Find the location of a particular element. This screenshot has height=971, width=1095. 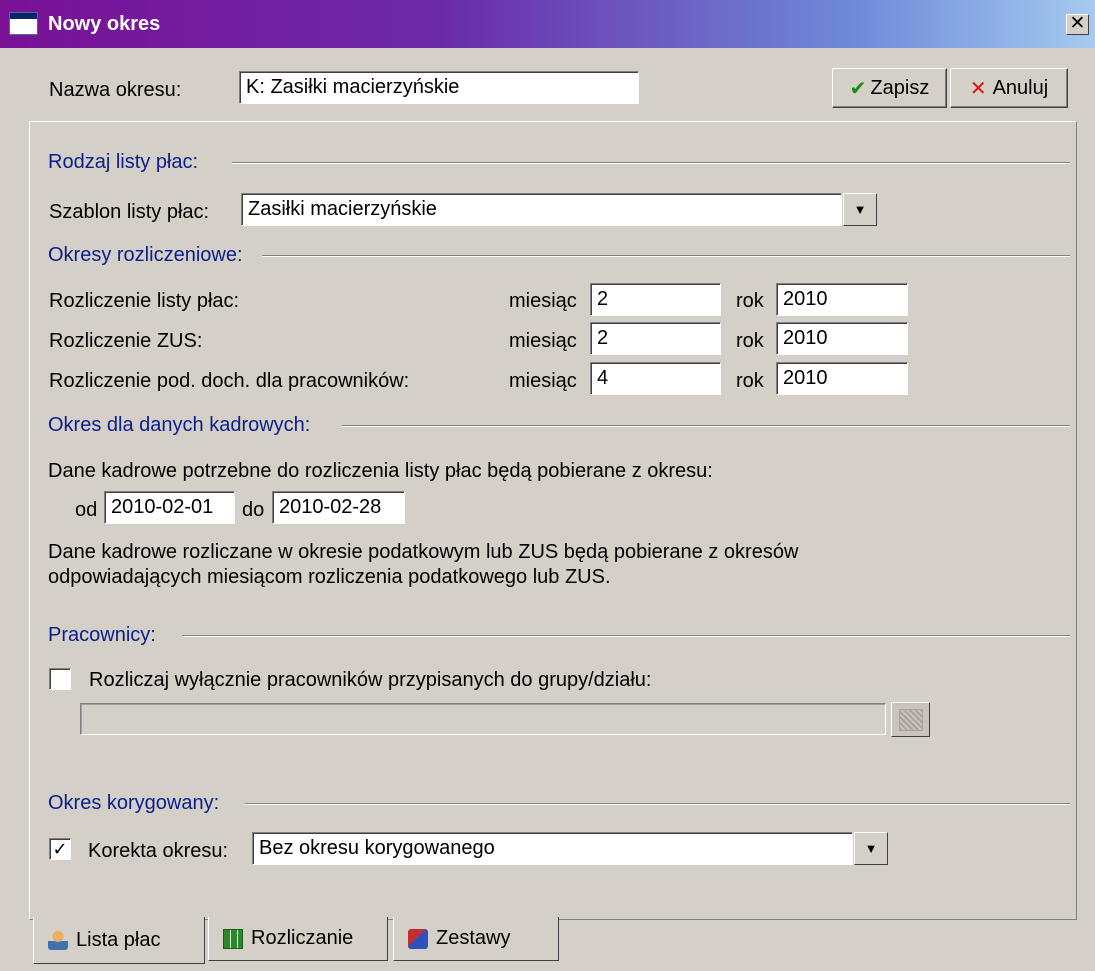

cross-icon: ✕ is located at coordinates (978, 88).